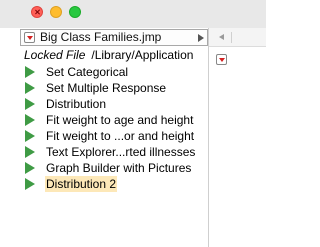  I want to click on table-script-item: Graph Builder with Pictures, so click(114, 168).